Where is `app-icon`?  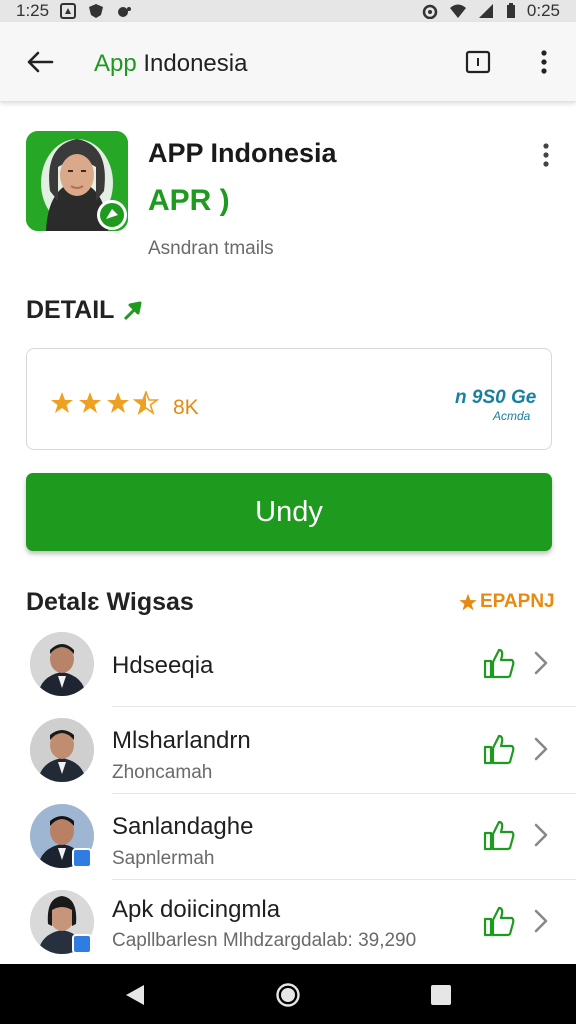 app-icon is located at coordinates (77, 181).